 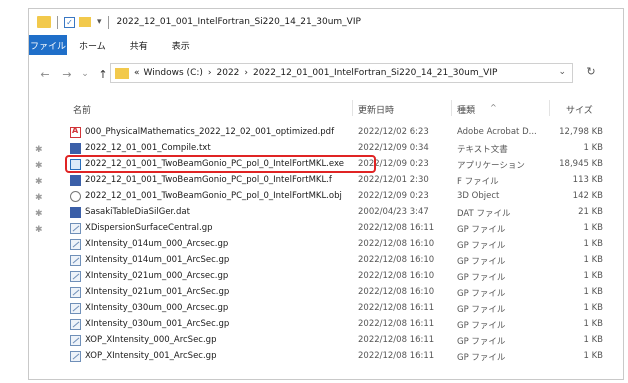 What do you see at coordinates (85, 74) in the screenshot?
I see `recent-locations-chevron-icon: ⌄` at bounding box center [85, 74].